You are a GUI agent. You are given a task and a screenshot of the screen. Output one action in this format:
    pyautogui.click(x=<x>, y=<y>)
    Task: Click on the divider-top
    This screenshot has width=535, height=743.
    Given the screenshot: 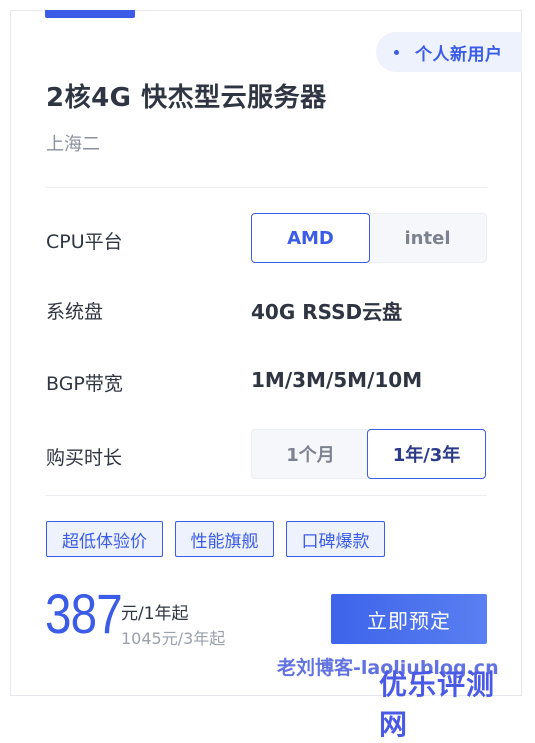 What is the action you would take?
    pyautogui.click(x=266, y=187)
    